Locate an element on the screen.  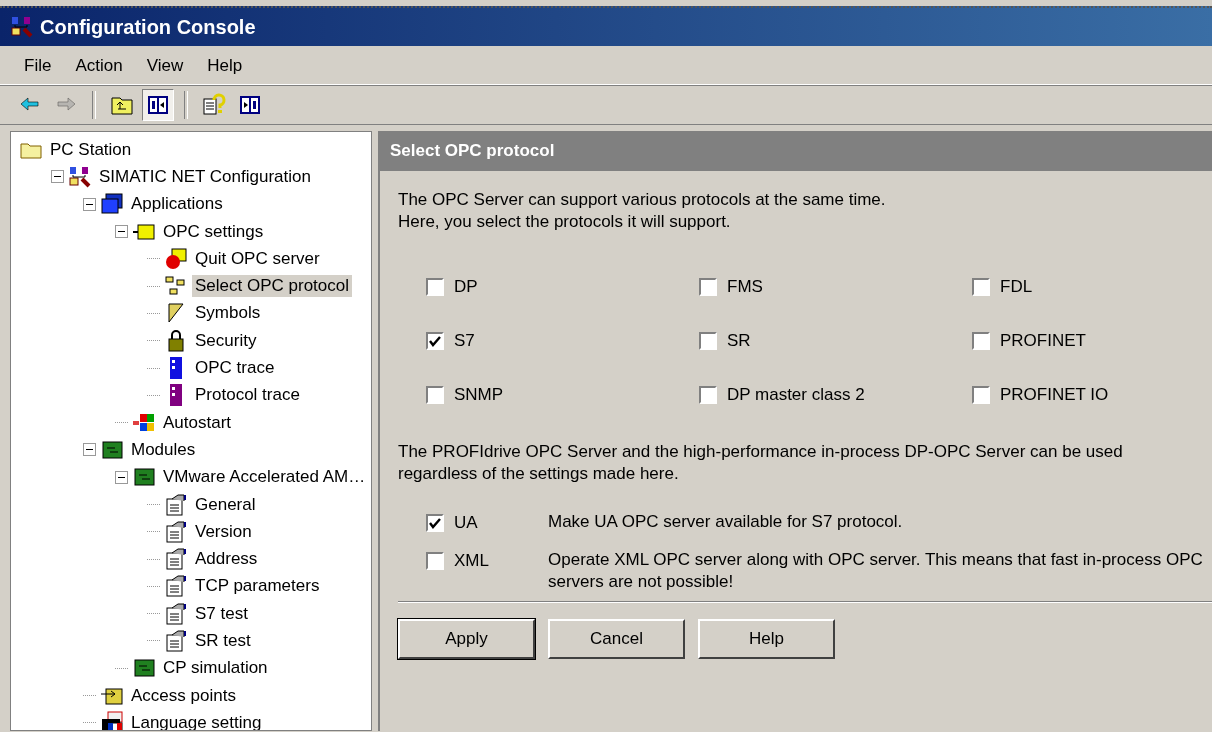
tree-button is located at coordinates (158, 105).